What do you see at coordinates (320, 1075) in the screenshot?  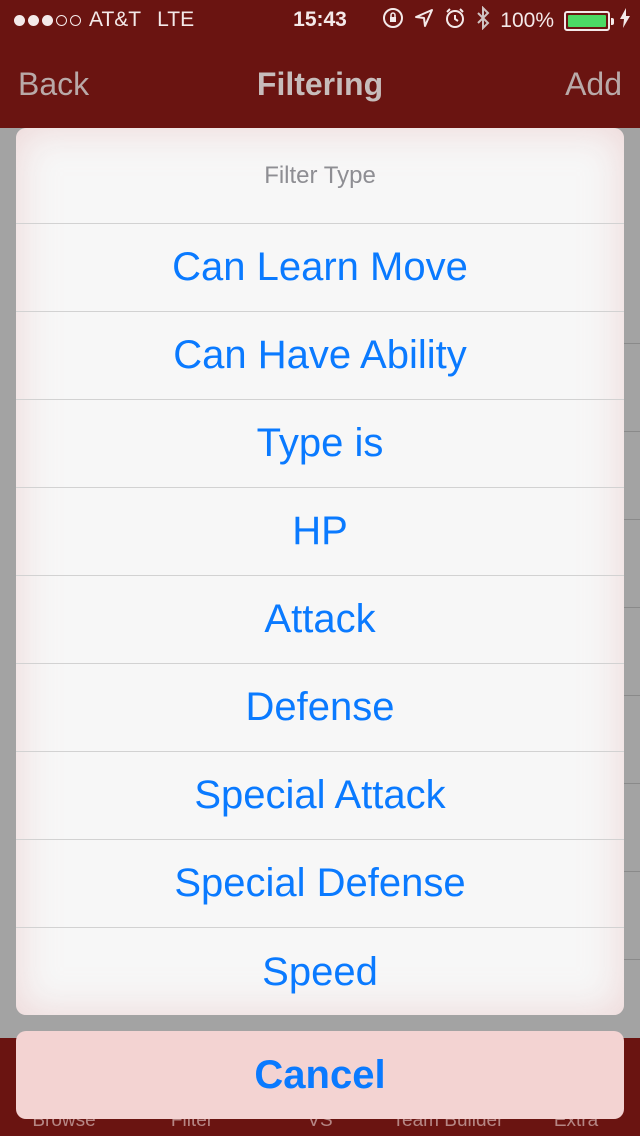 I see `cancel-button: Cancel` at bounding box center [320, 1075].